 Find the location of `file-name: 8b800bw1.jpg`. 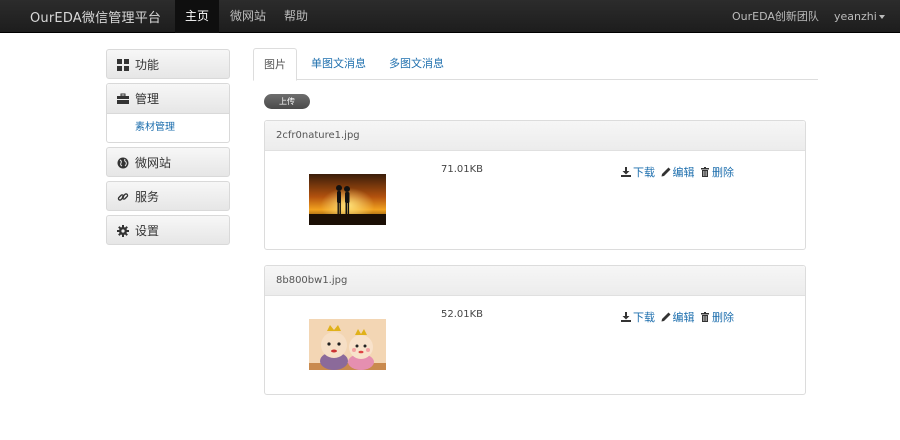

file-name: 8b800bw1.jpg is located at coordinates (535, 281).